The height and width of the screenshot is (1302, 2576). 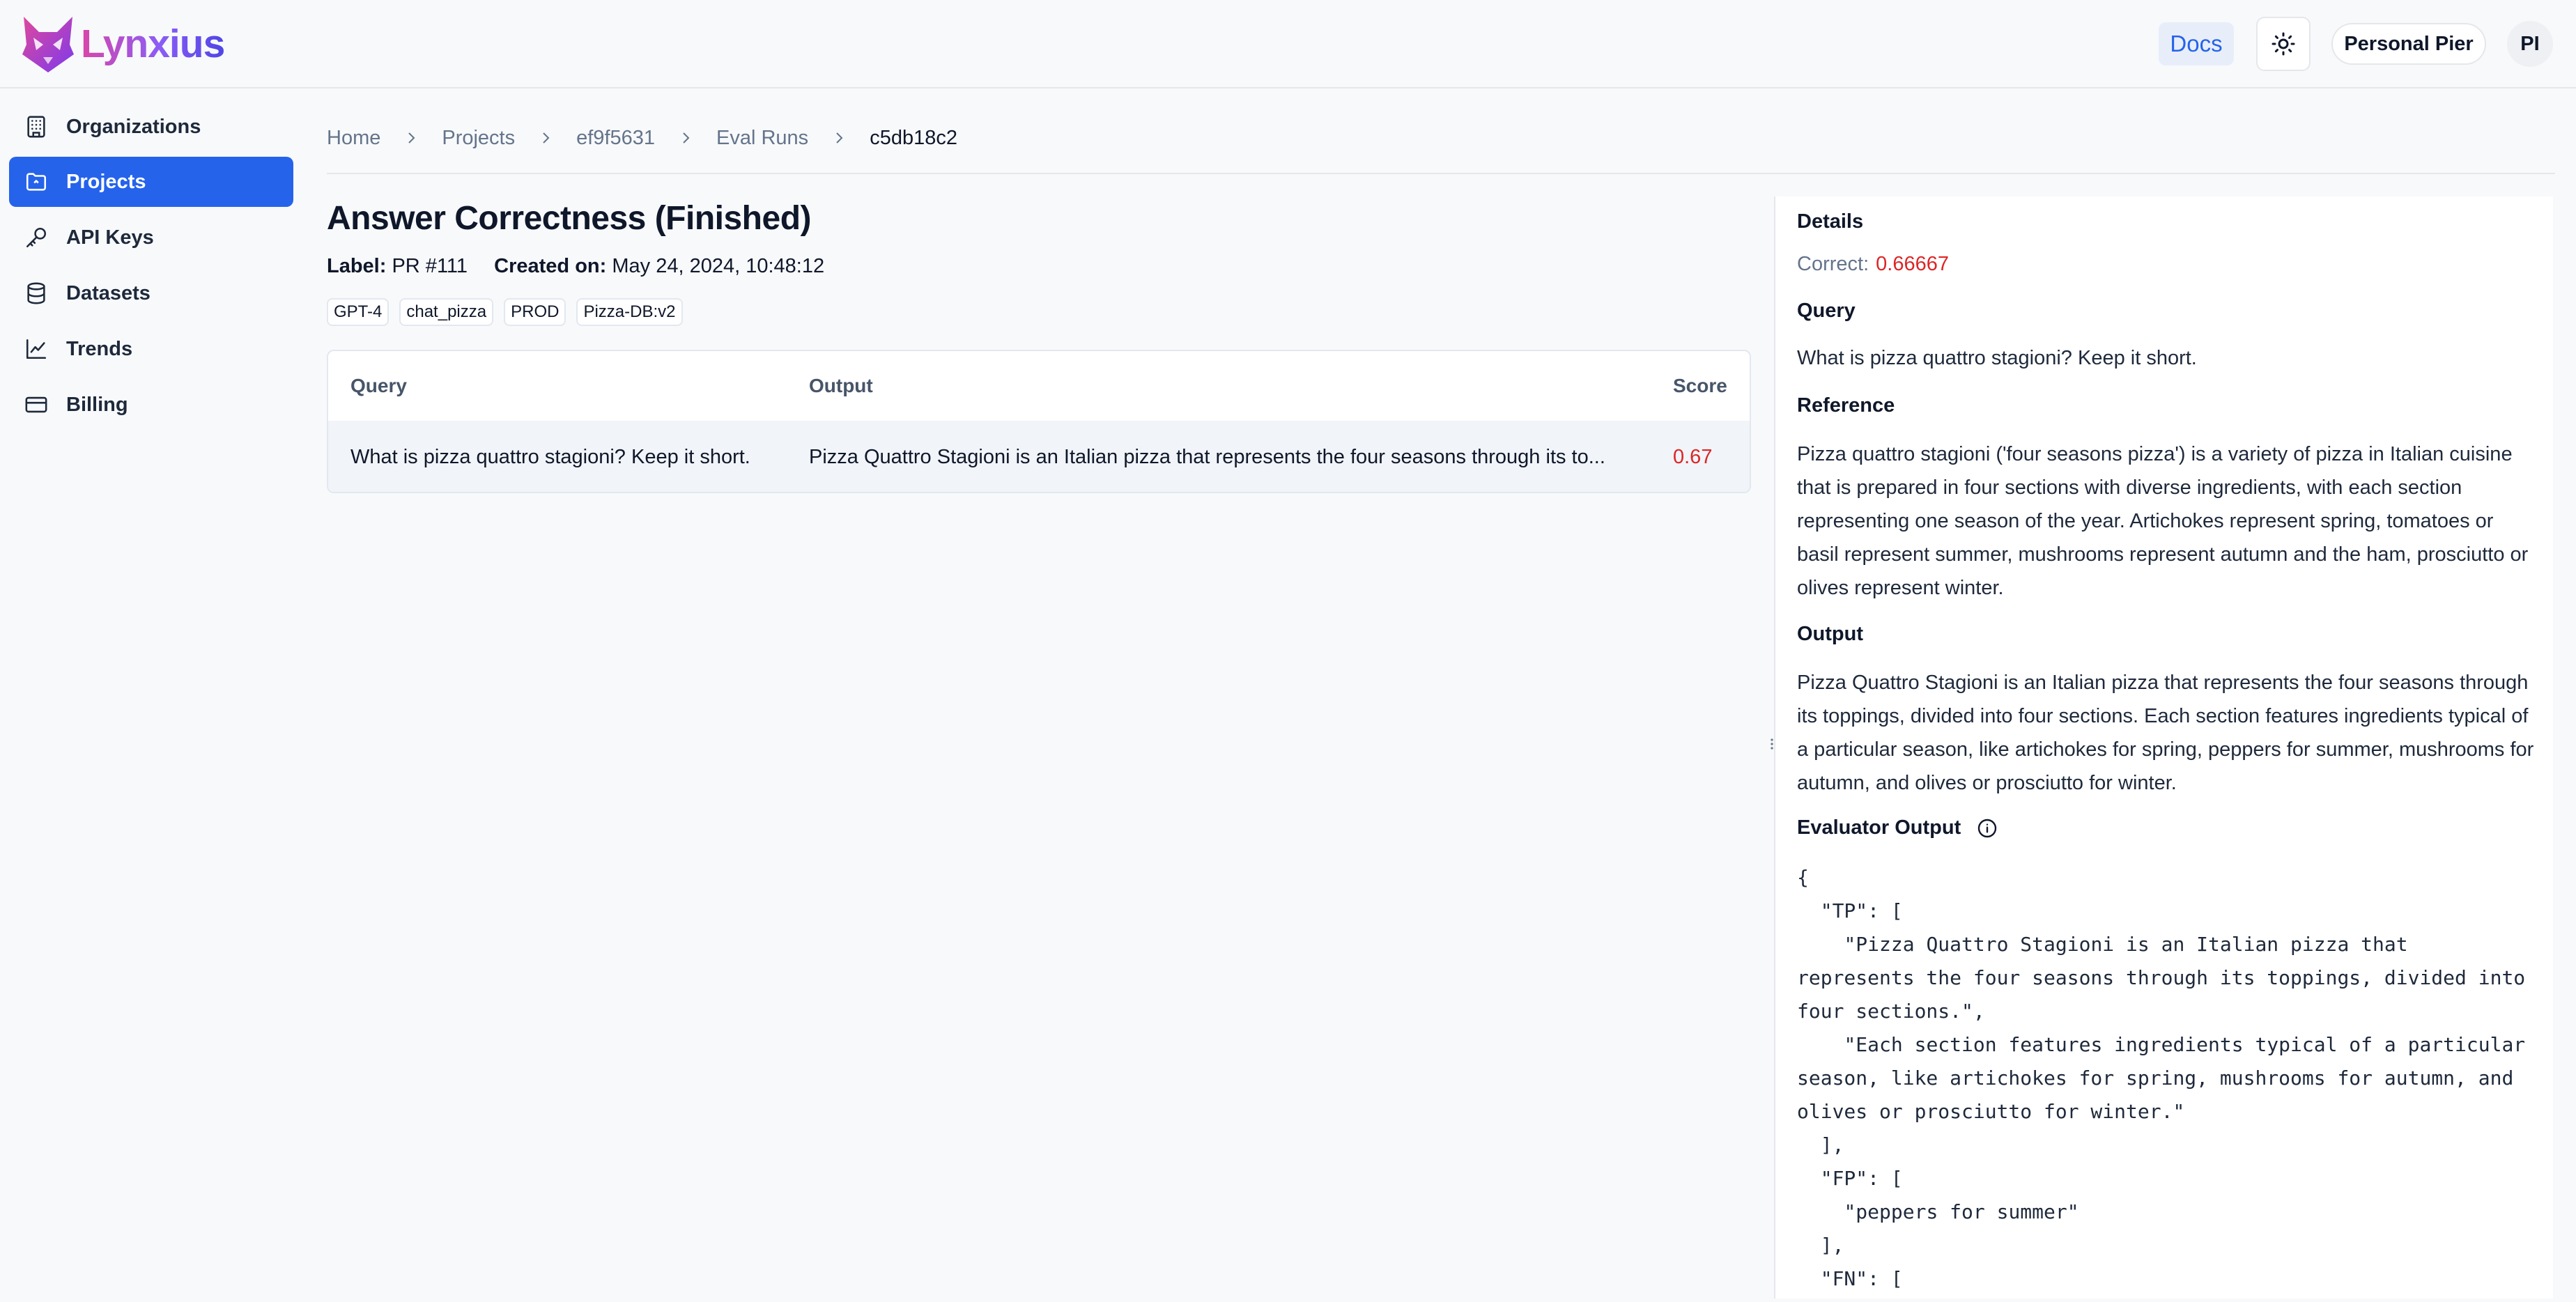 I want to click on sidebar-item-billing: Billing, so click(x=151, y=405).